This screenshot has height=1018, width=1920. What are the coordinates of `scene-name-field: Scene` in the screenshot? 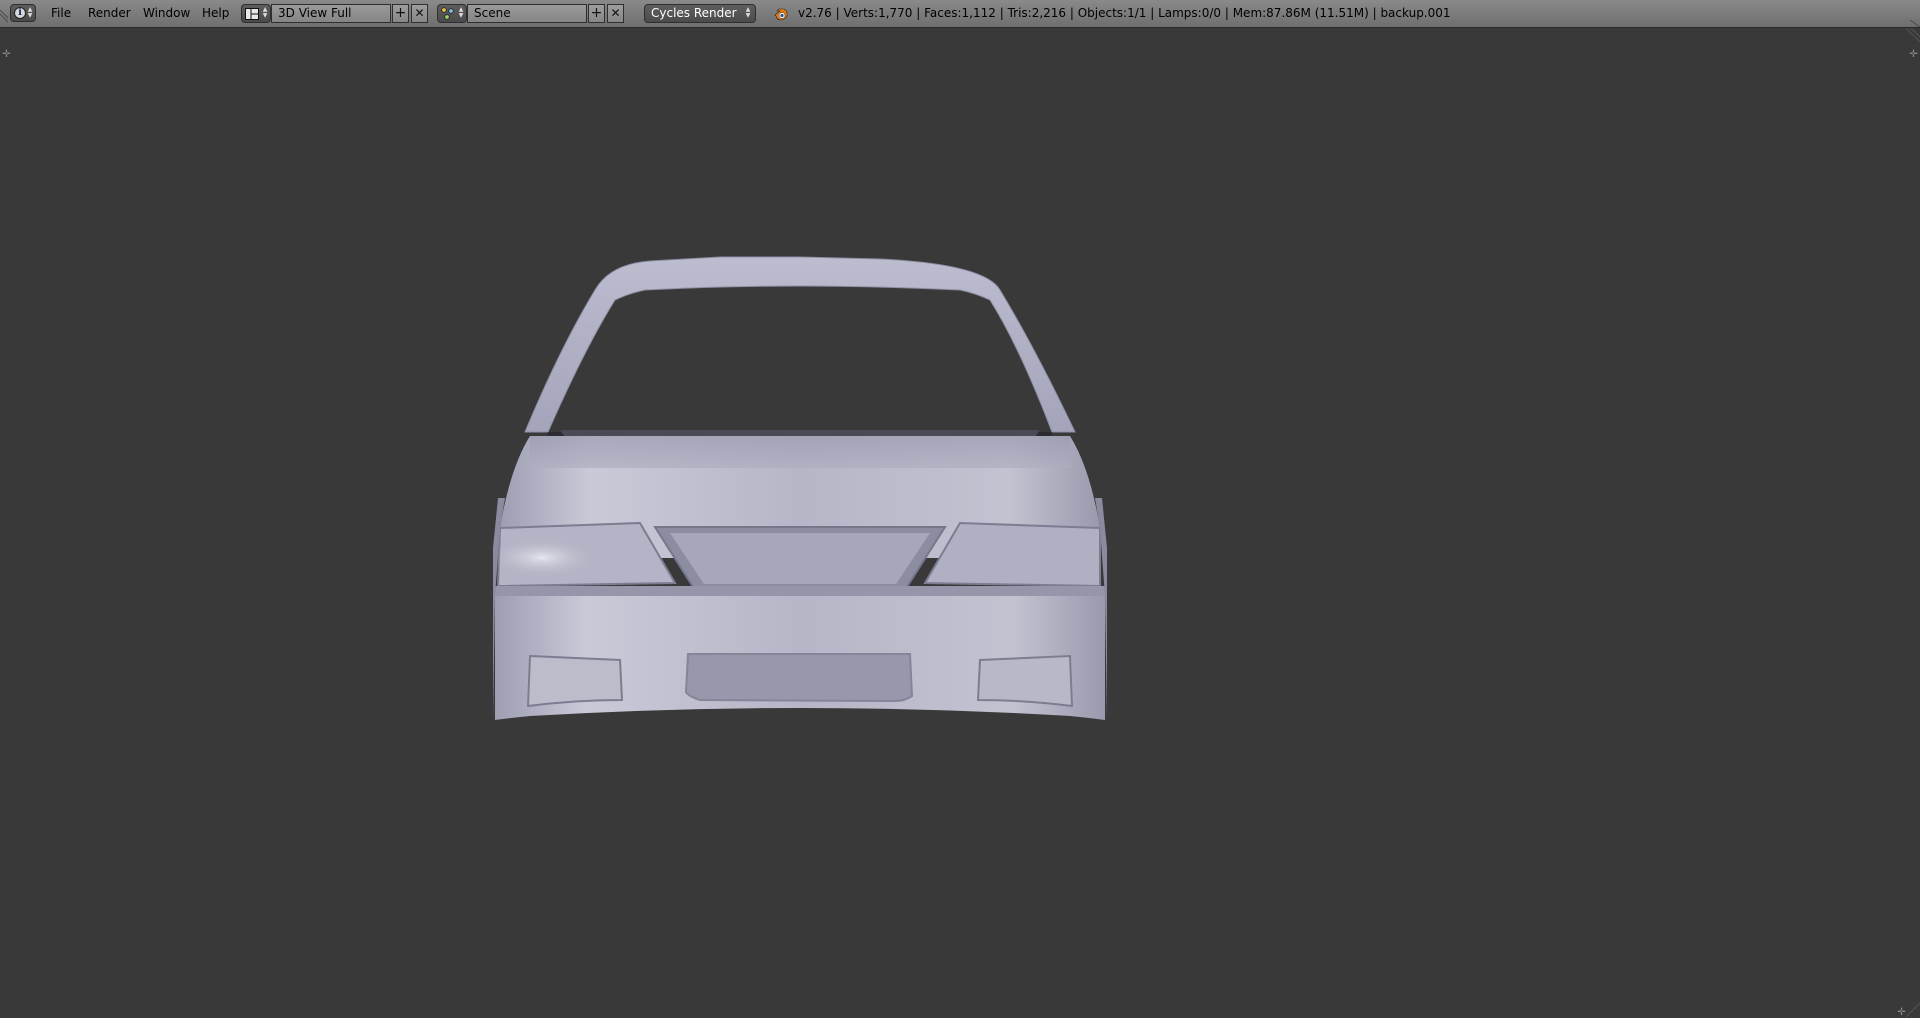 It's located at (527, 13).